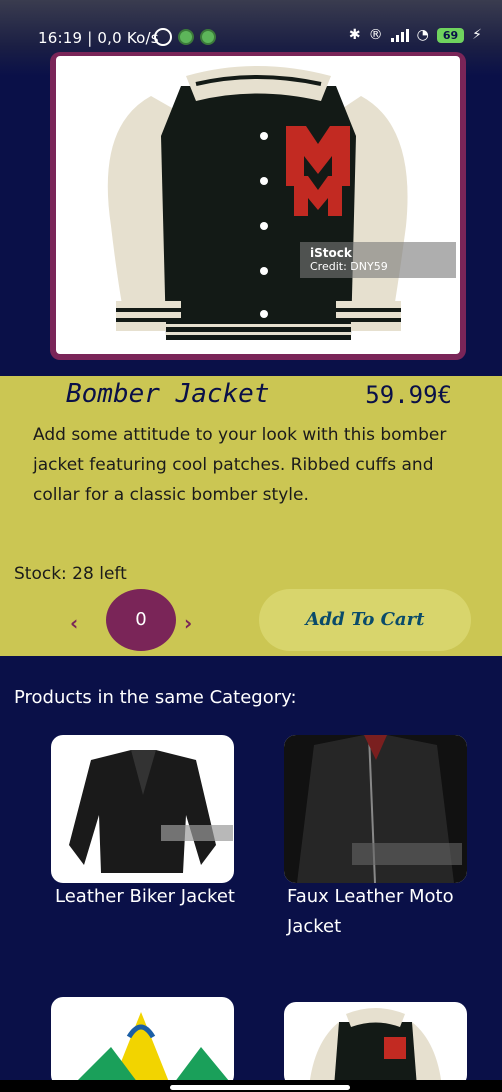 The height and width of the screenshot is (1092, 502). I want to click on stock-label: Stock: 28 left, so click(70, 574).